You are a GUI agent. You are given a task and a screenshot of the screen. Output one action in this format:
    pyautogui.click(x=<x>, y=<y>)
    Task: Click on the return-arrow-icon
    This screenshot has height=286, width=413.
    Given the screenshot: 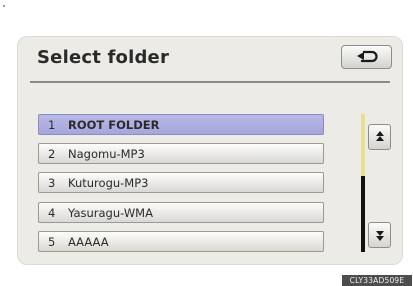 What is the action you would take?
    pyautogui.click(x=367, y=56)
    